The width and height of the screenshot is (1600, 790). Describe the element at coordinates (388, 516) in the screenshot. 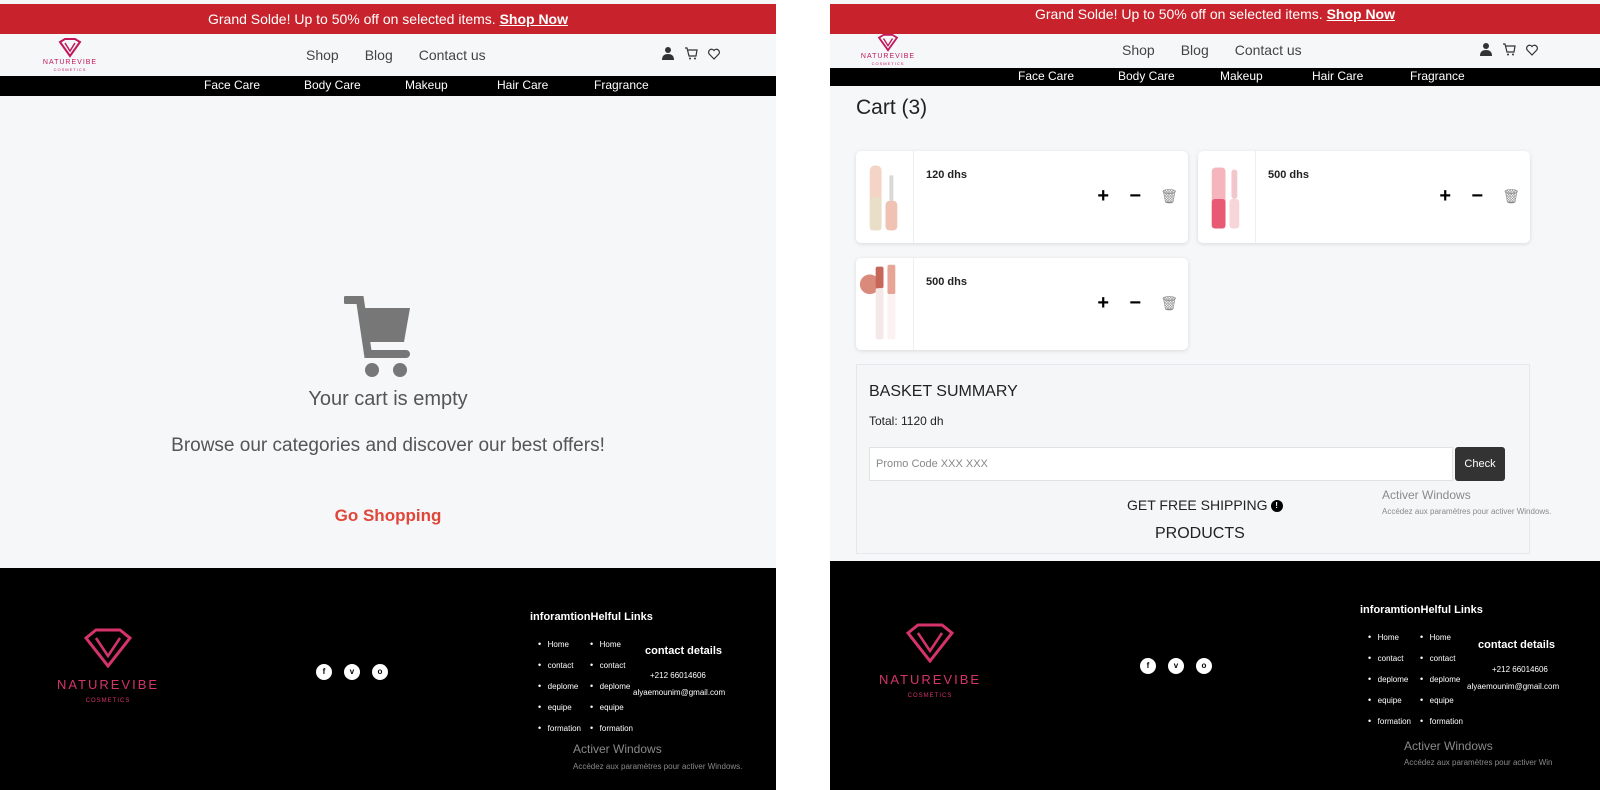

I see `go-shopping-link: Go Shopping` at that location.